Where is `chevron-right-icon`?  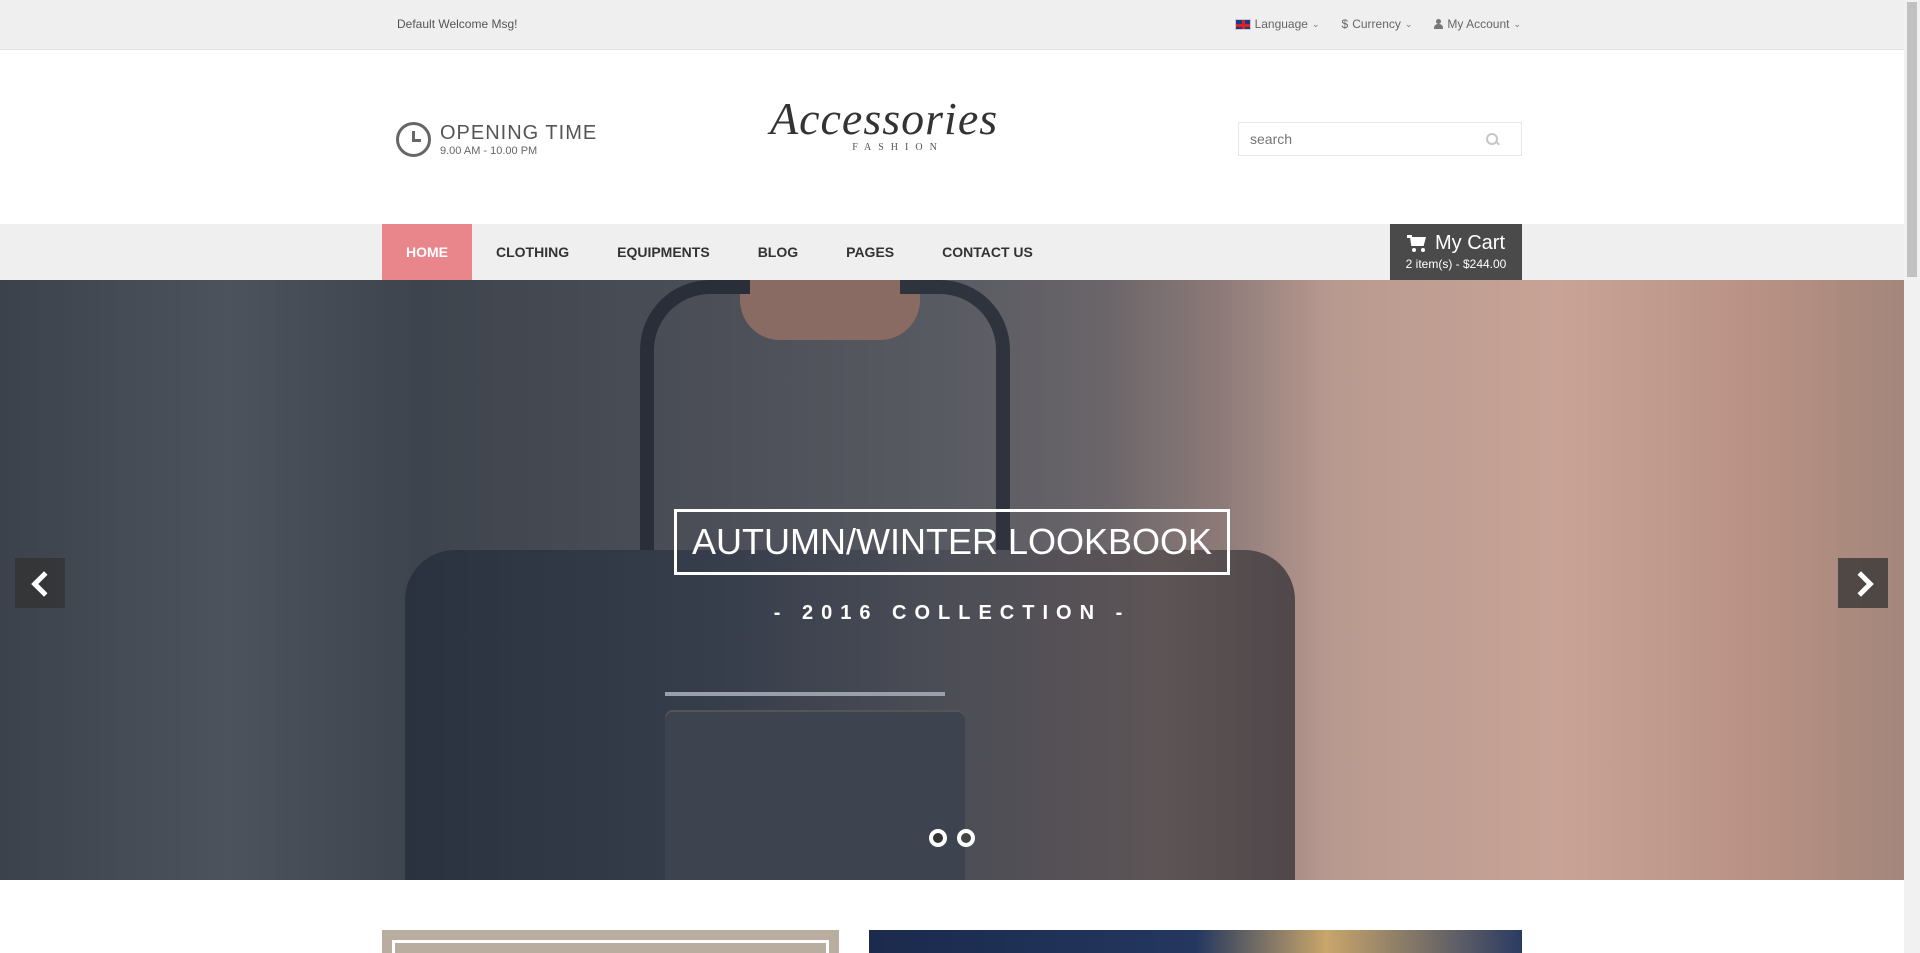 chevron-right-icon is located at coordinates (1863, 583).